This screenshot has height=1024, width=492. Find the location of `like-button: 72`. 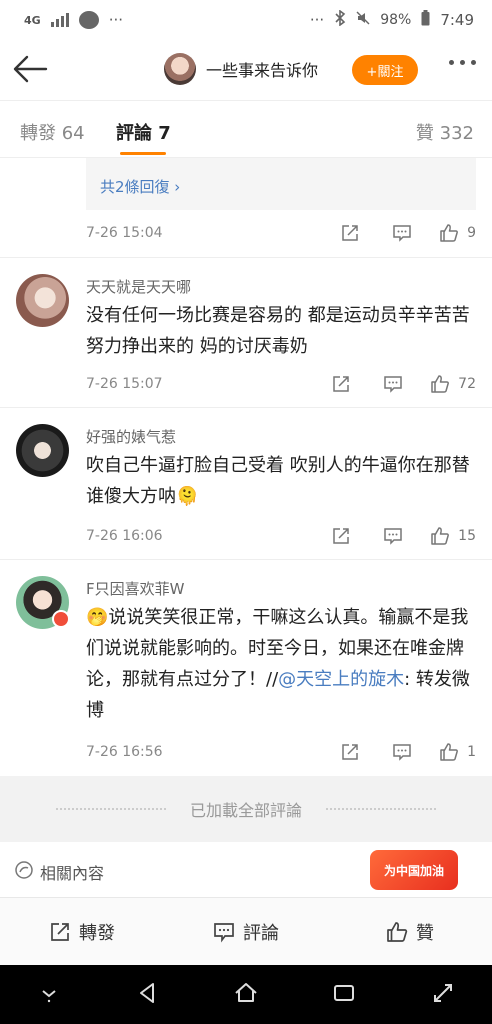

like-button: 72 is located at coordinates (453, 384).